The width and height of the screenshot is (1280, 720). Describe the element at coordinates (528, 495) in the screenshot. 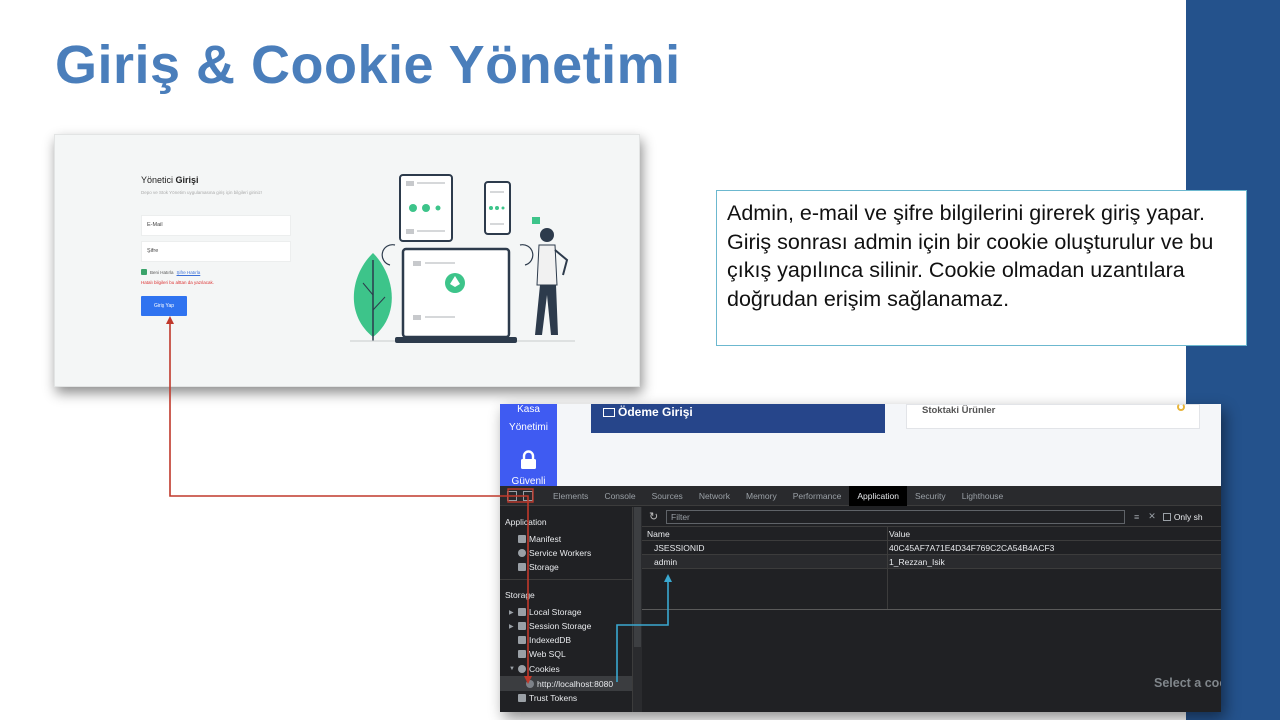

I see `device-toggle-icon` at that location.